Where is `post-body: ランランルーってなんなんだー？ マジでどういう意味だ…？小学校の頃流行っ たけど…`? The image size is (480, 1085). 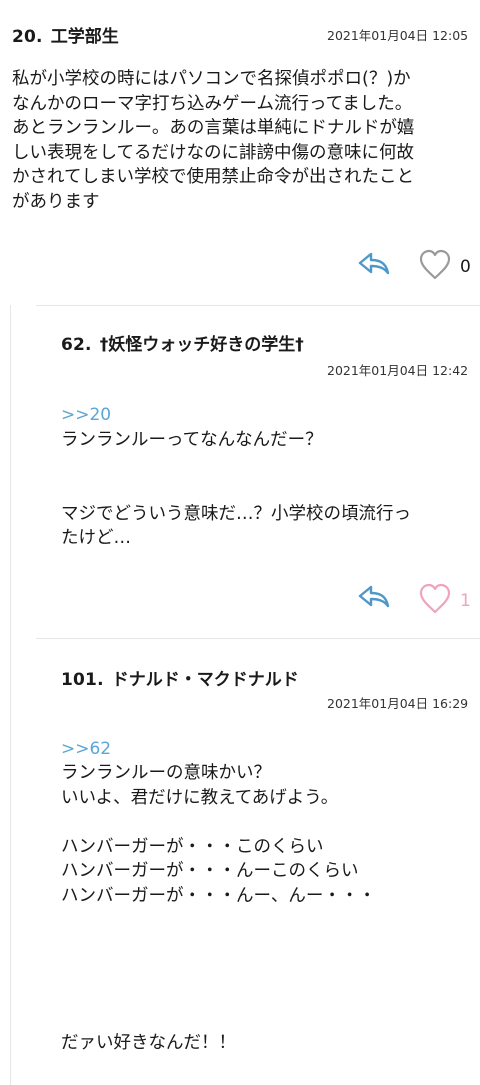
post-body: ランランルーってなんなんだー？ マジでどういう意味だ…？小学校の頃流行っ たけど… is located at coordinates (236, 489).